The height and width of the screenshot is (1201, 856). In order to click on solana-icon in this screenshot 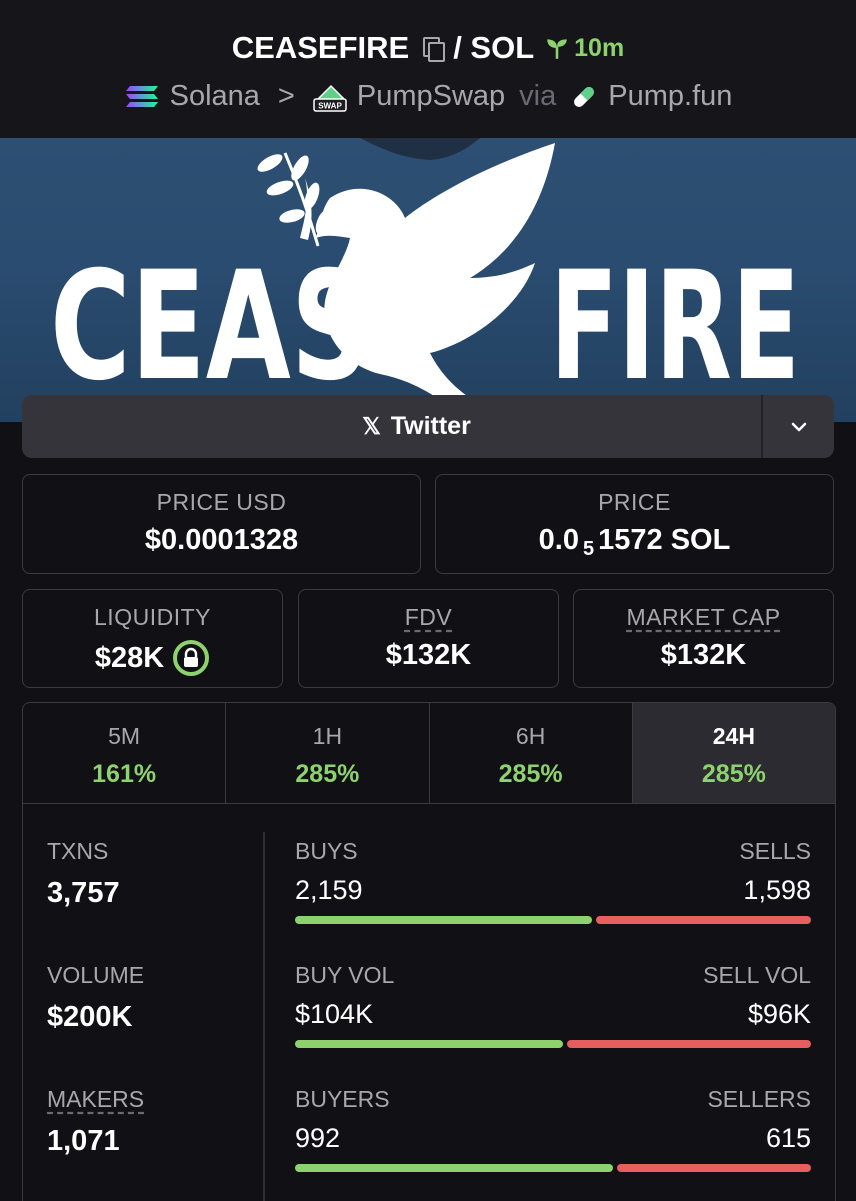, I will do `click(141, 96)`.